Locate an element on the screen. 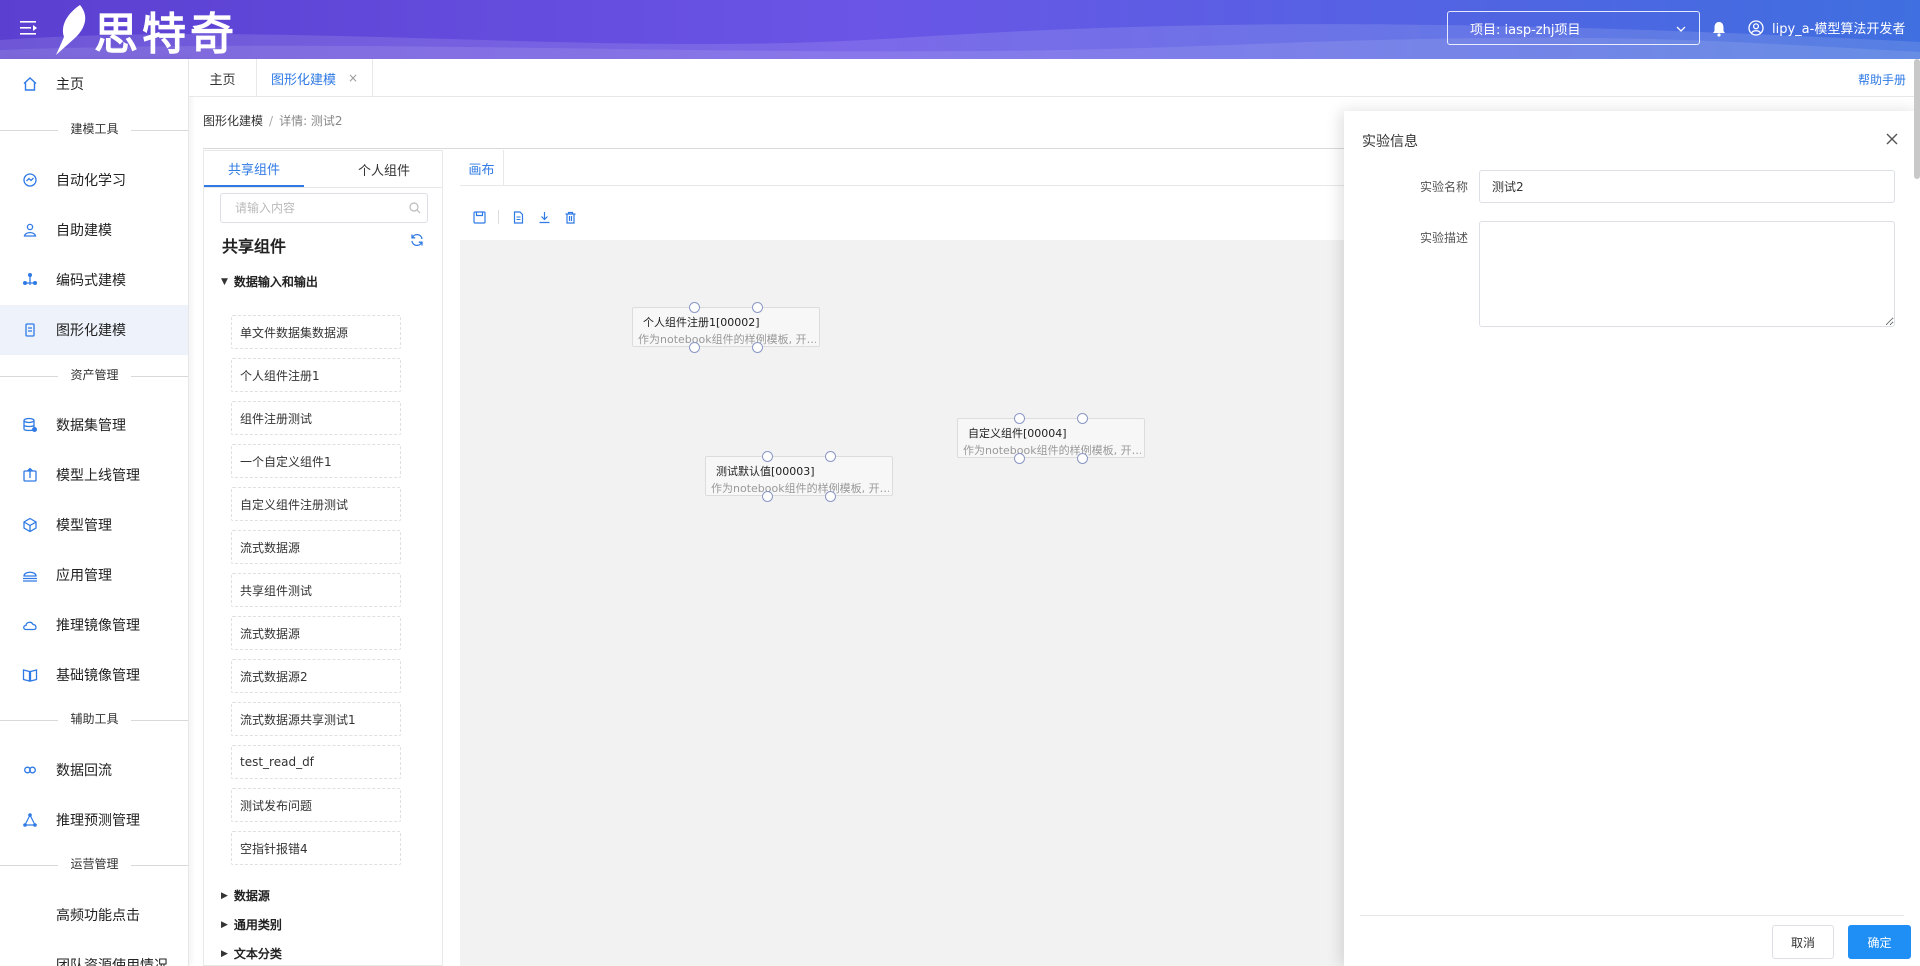 The height and width of the screenshot is (966, 1920). sidebar-item-base-image-management: 基础镜像管理 is located at coordinates (94, 675).